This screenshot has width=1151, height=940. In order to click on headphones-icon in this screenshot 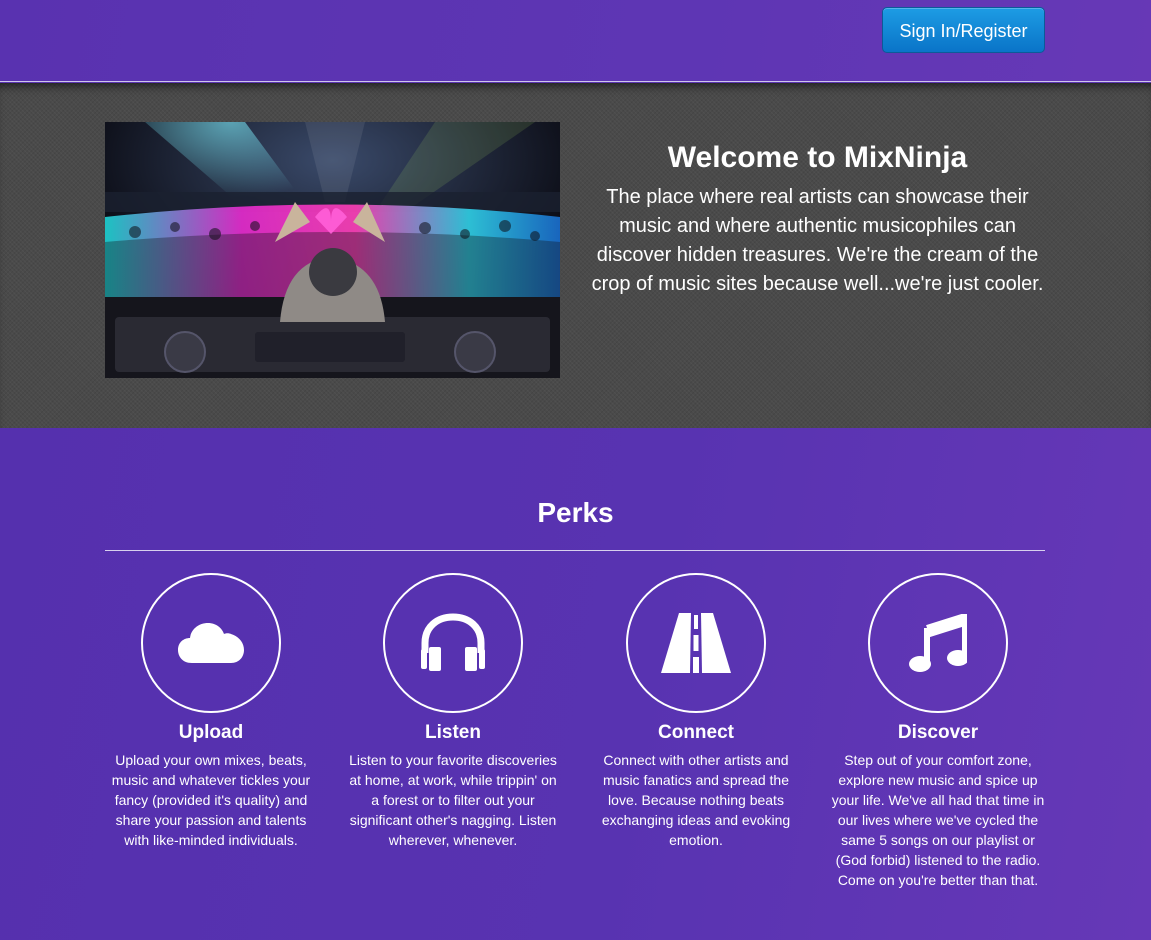, I will do `click(453, 642)`.